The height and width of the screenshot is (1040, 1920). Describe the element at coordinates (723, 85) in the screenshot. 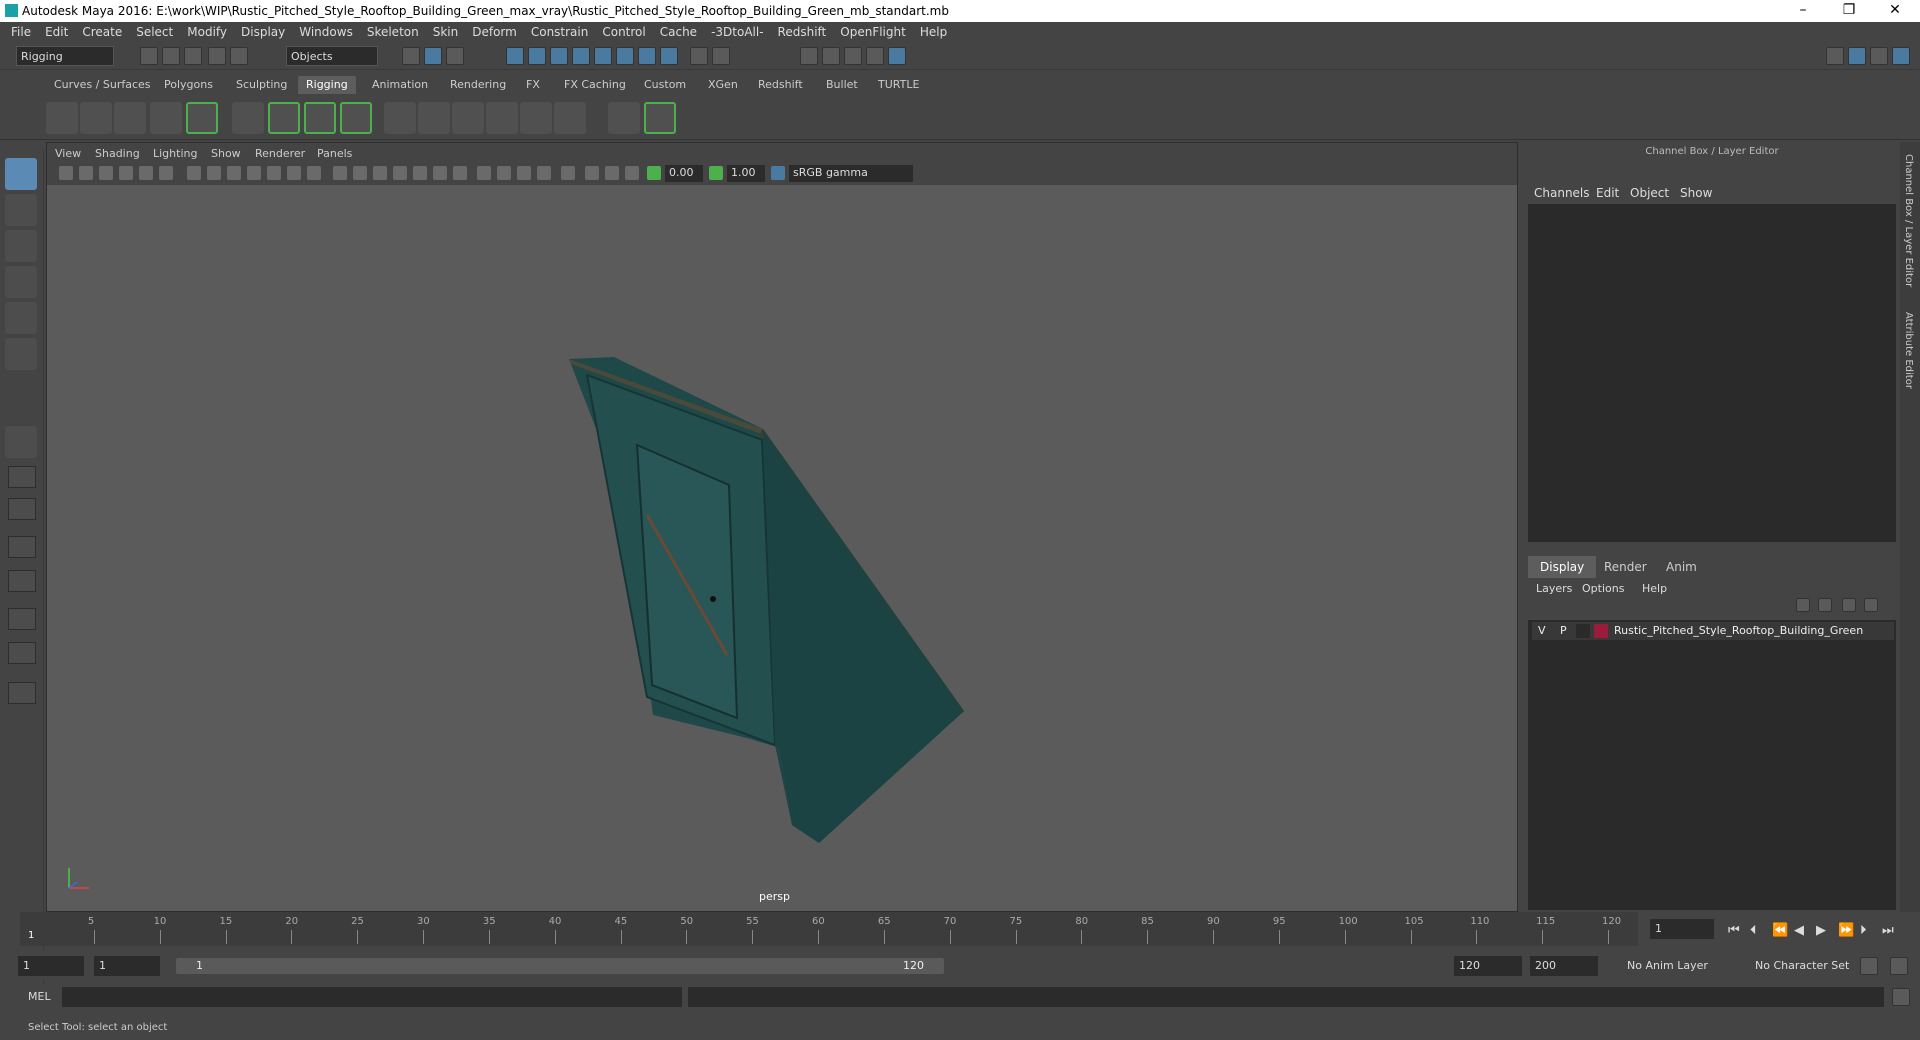

I see `shelf-tab-xgen: XGen` at that location.